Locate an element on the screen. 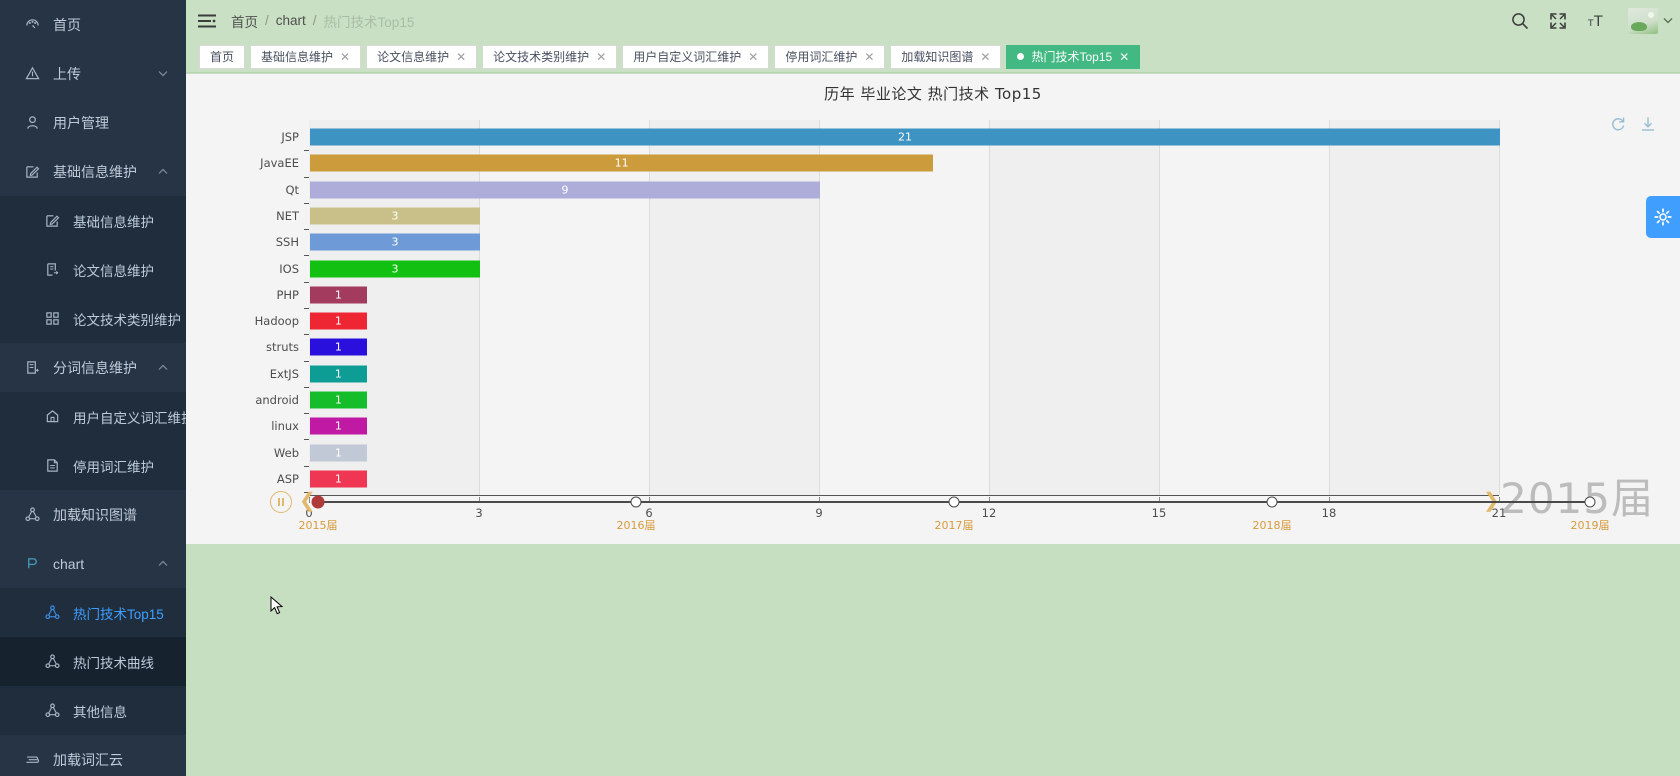  breadcrumb-item-0: 首页 is located at coordinates (244, 21).